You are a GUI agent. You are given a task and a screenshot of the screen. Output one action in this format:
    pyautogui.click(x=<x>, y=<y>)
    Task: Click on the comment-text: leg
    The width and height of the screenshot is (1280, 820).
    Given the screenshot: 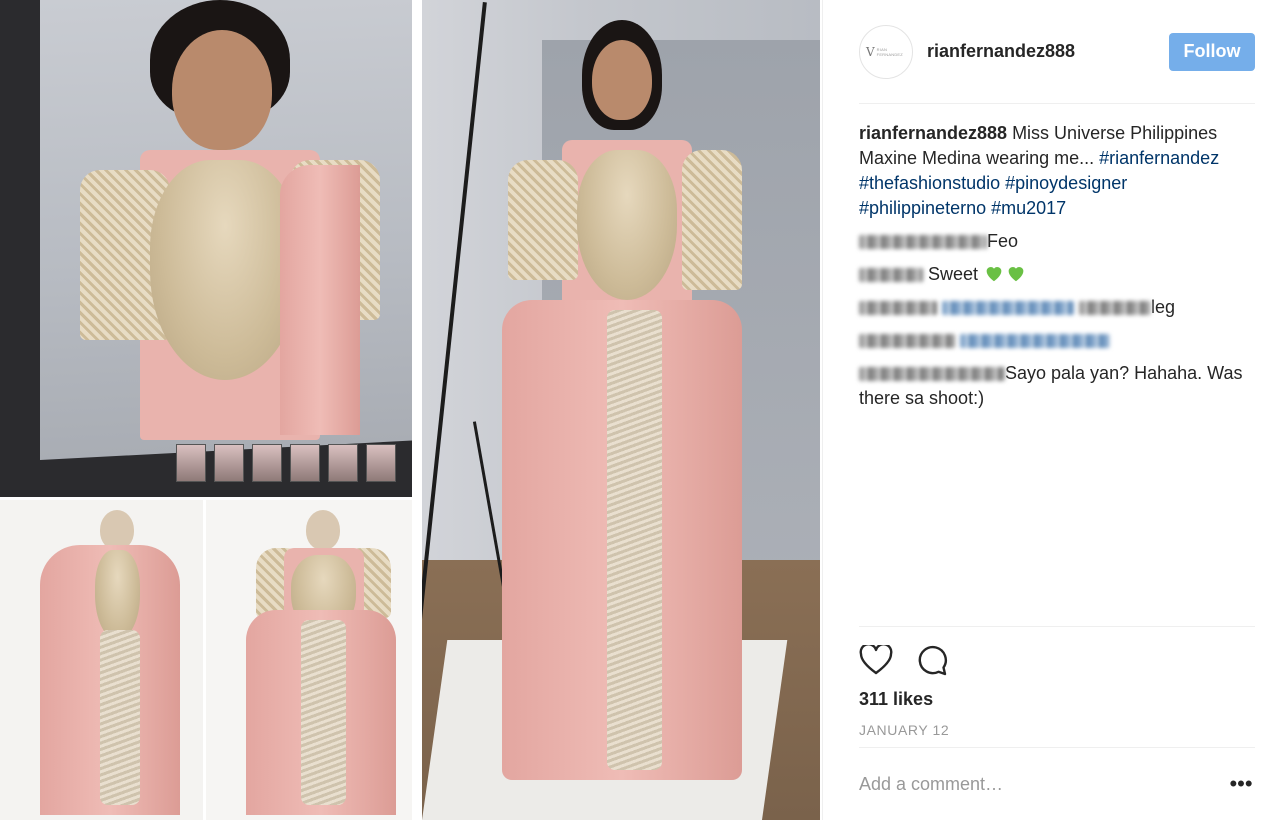 What is the action you would take?
    pyautogui.click(x=1163, y=307)
    